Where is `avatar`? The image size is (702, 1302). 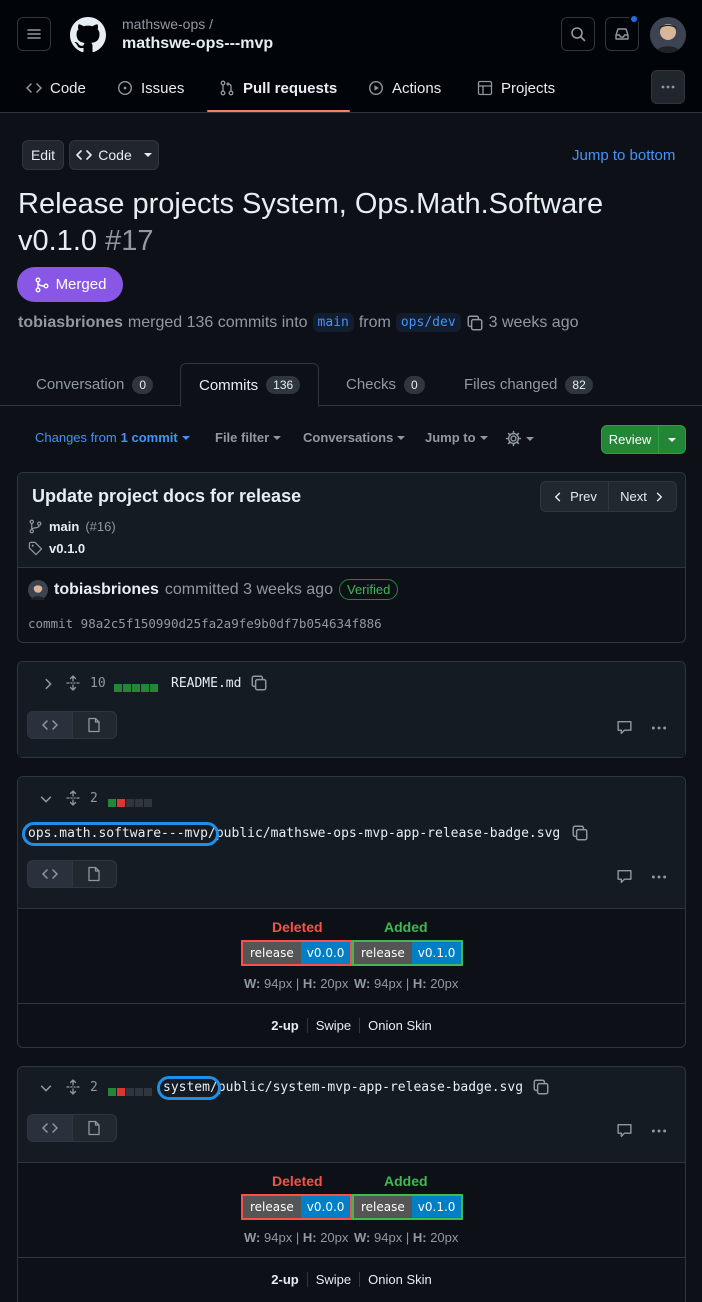 avatar is located at coordinates (38, 589).